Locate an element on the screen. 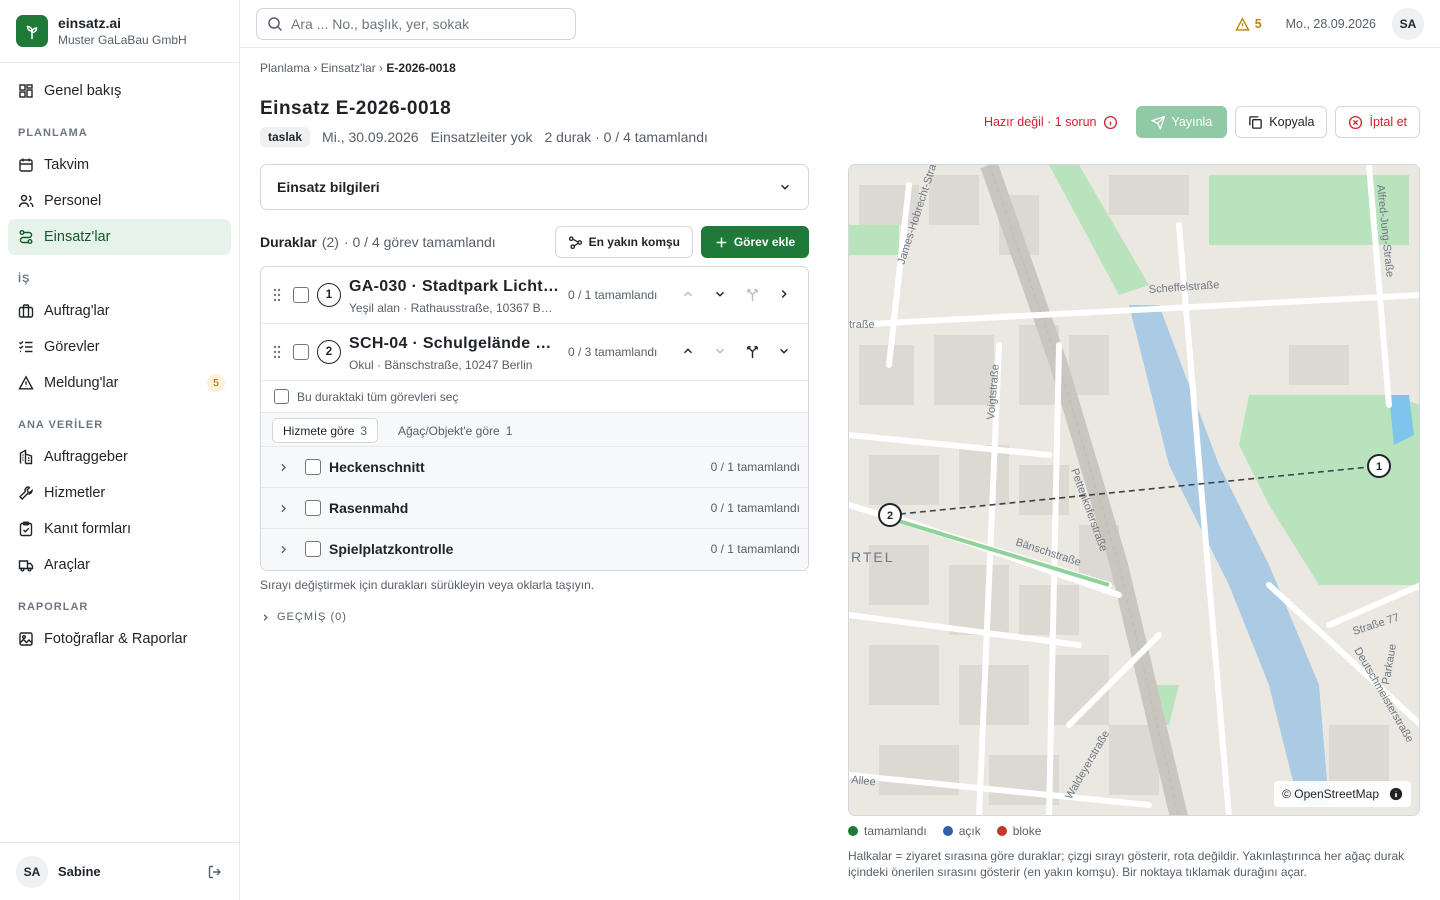  history-toggle: GEÇMİŞ (0) is located at coordinates (303, 617).